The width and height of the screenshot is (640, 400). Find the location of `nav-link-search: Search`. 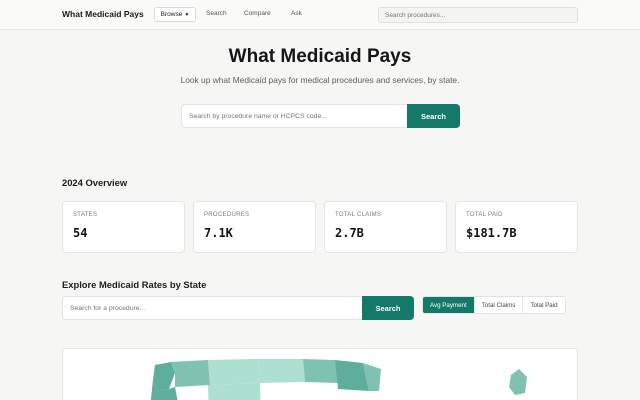

nav-link-search: Search is located at coordinates (216, 13).